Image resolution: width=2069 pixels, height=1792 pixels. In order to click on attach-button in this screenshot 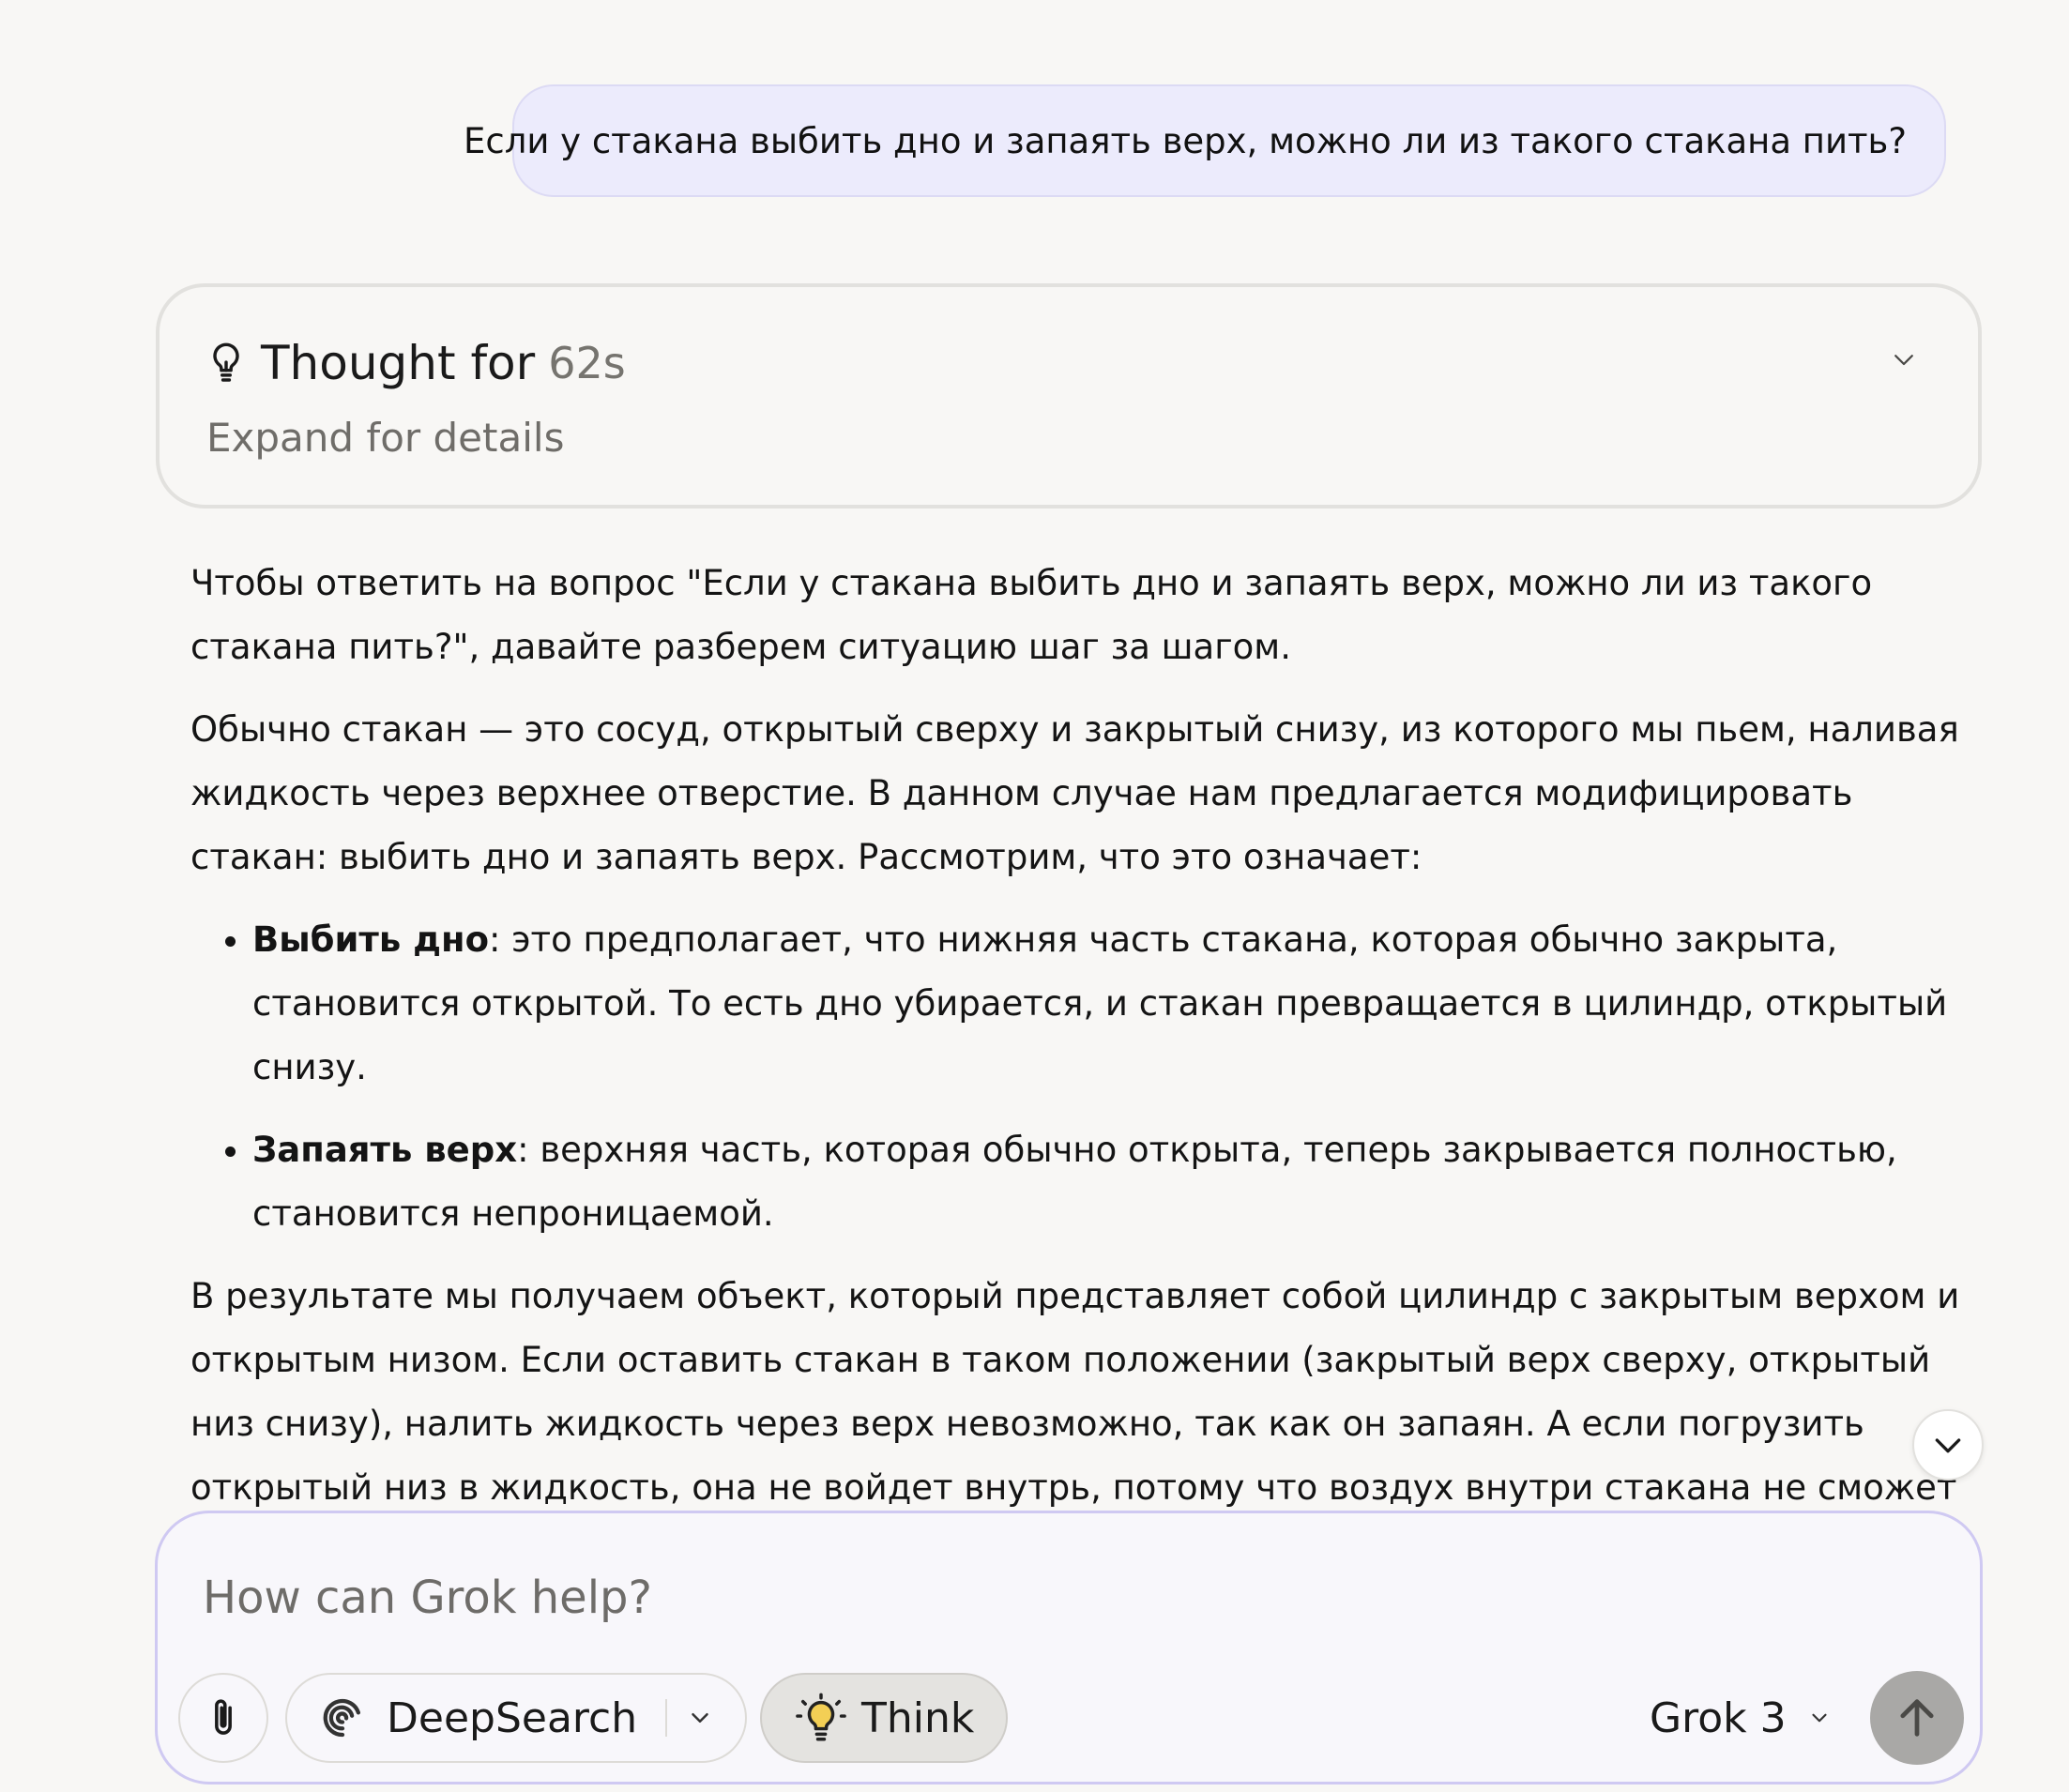, I will do `click(223, 1718)`.